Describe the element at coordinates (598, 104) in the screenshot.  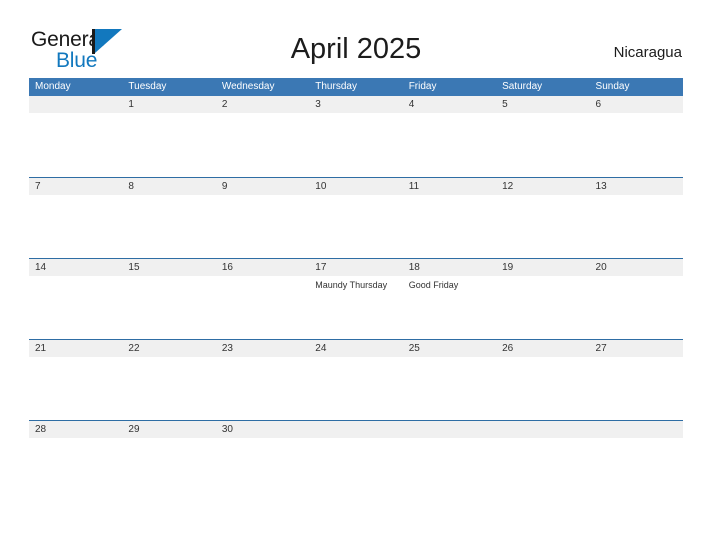
I see `day-number: 6` at that location.